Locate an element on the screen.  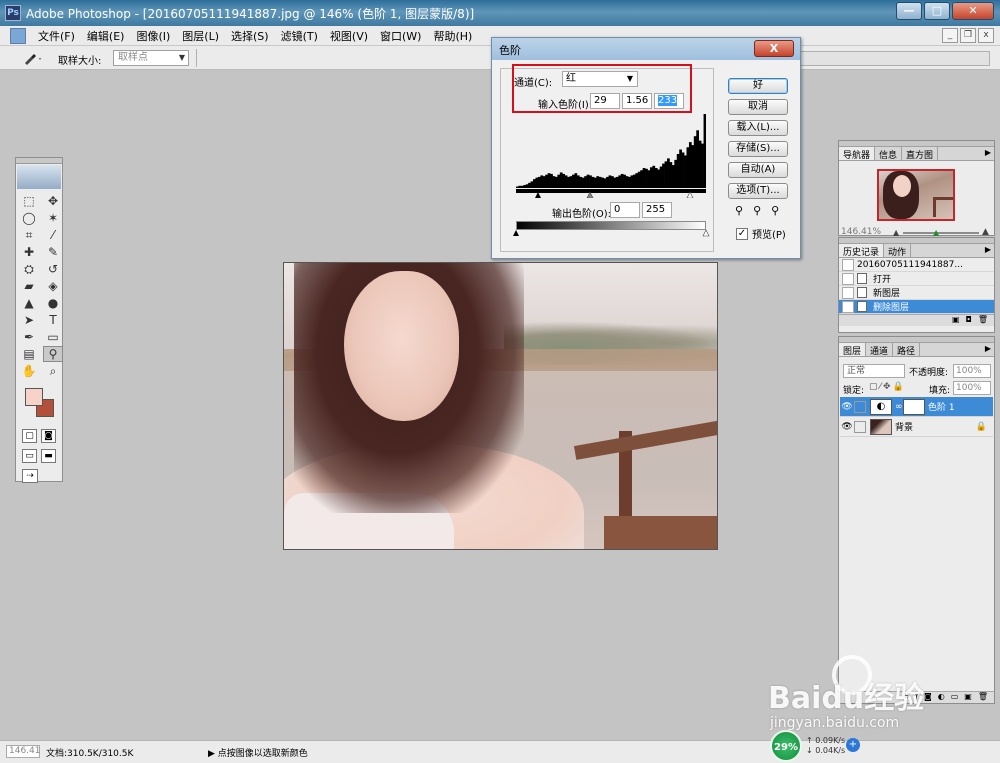
auto-button: 自动(A) is located at coordinates (758, 170).